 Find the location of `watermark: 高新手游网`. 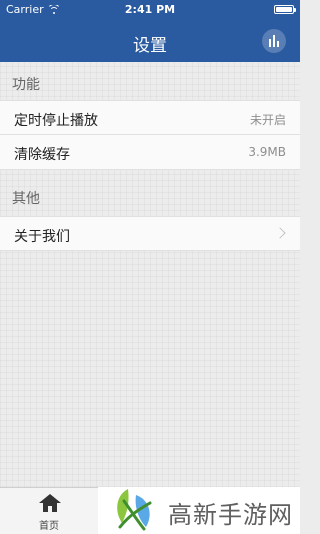

watermark: 高新手游网 is located at coordinates (199, 510).